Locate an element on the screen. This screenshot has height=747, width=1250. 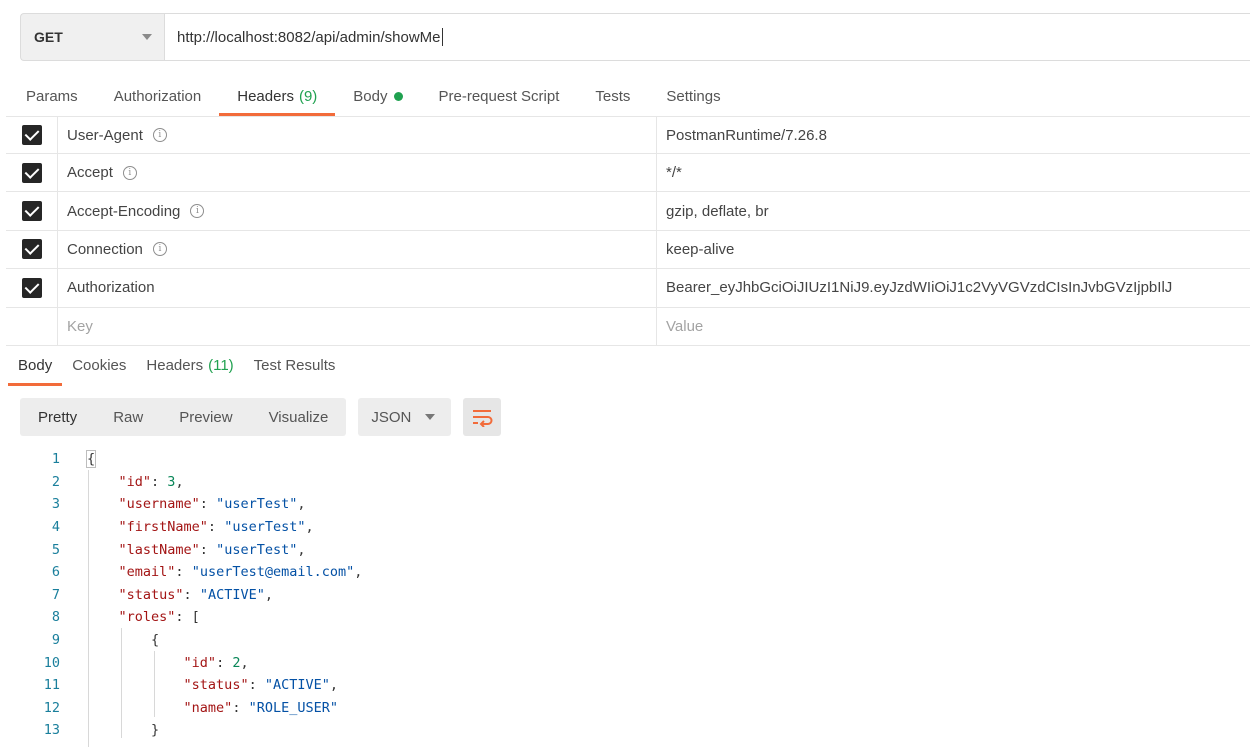
header-key: User-Agent i is located at coordinates (357, 135).